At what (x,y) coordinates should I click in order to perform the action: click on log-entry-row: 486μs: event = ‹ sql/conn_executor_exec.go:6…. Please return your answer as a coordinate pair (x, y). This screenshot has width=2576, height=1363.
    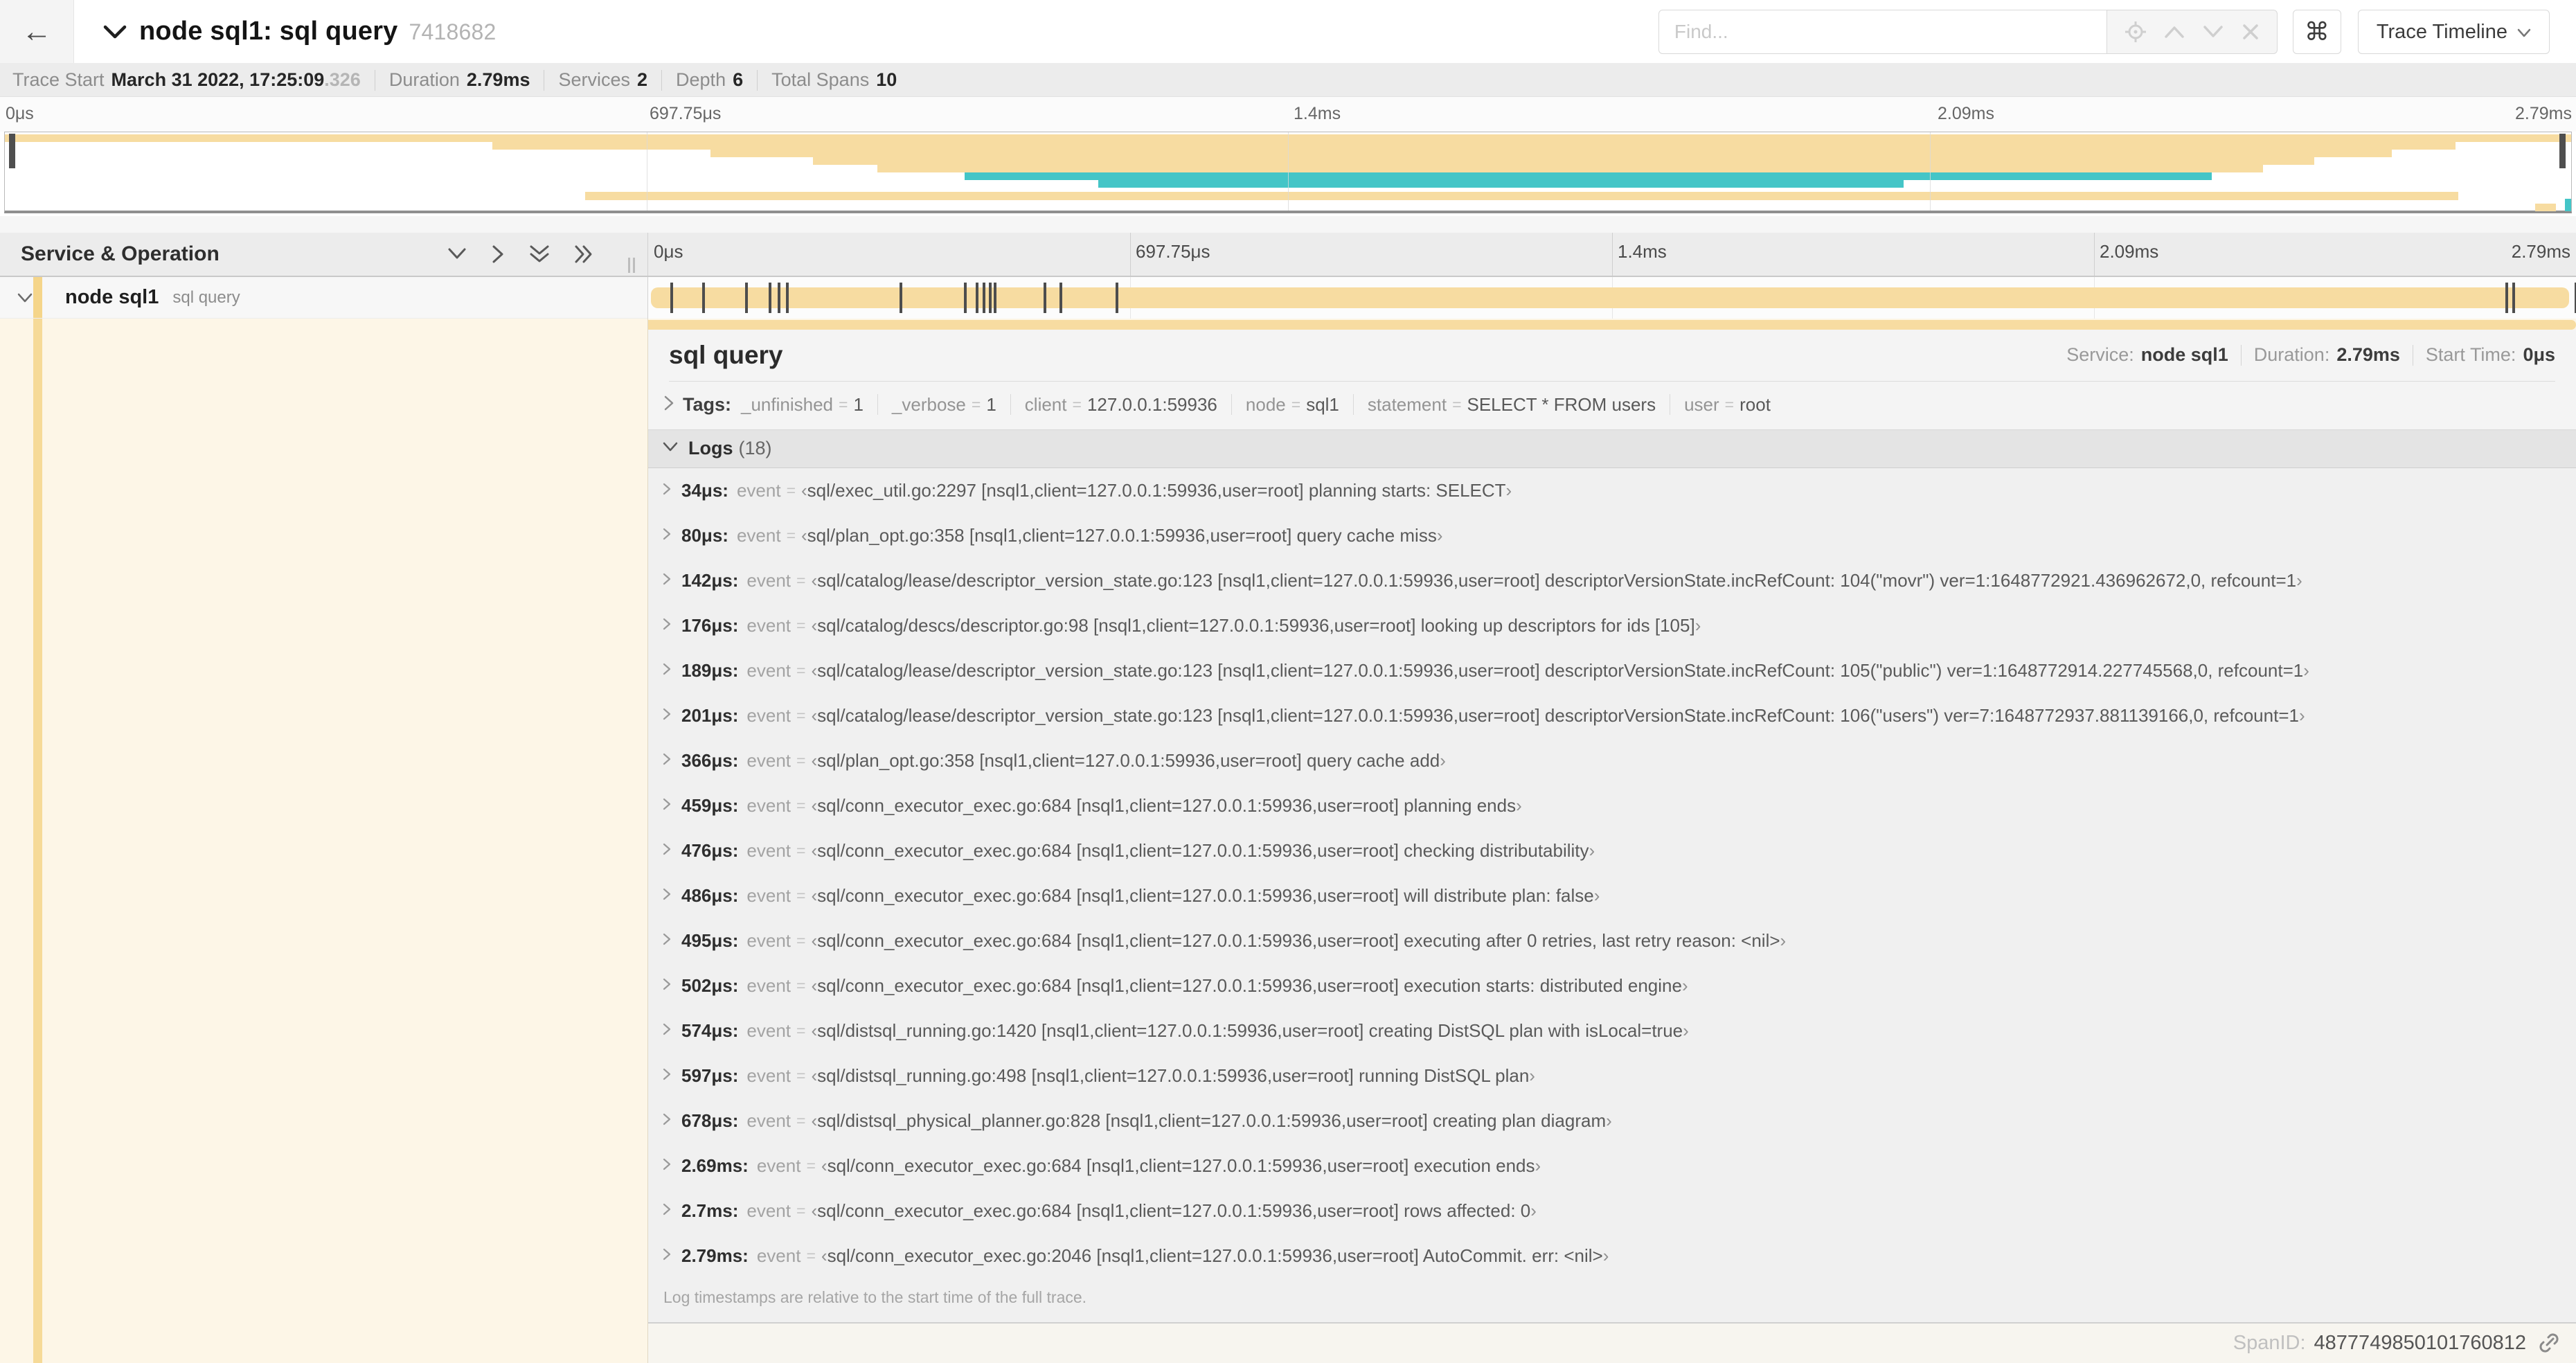
    Looking at the image, I should click on (1612, 896).